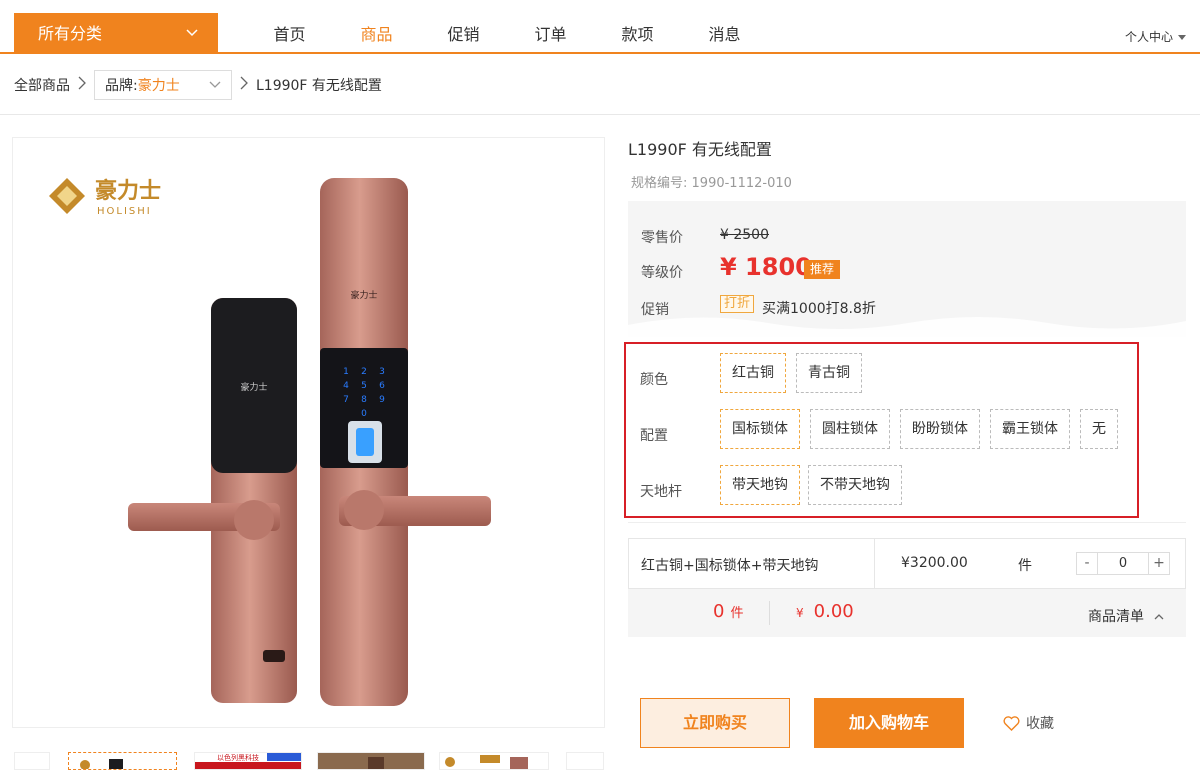  What do you see at coordinates (289, 35) in the screenshot?
I see `nav-home: 首页` at bounding box center [289, 35].